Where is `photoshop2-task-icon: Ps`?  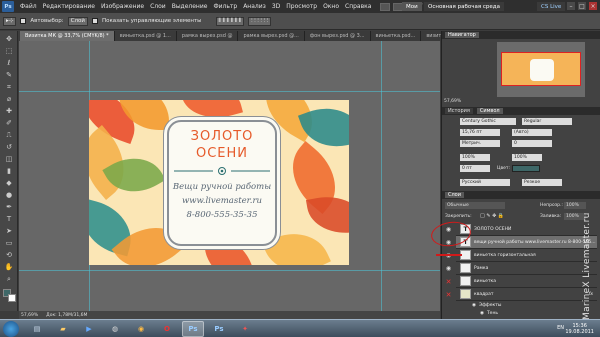
photoshop2-task-icon: Ps is located at coordinates (219, 329).